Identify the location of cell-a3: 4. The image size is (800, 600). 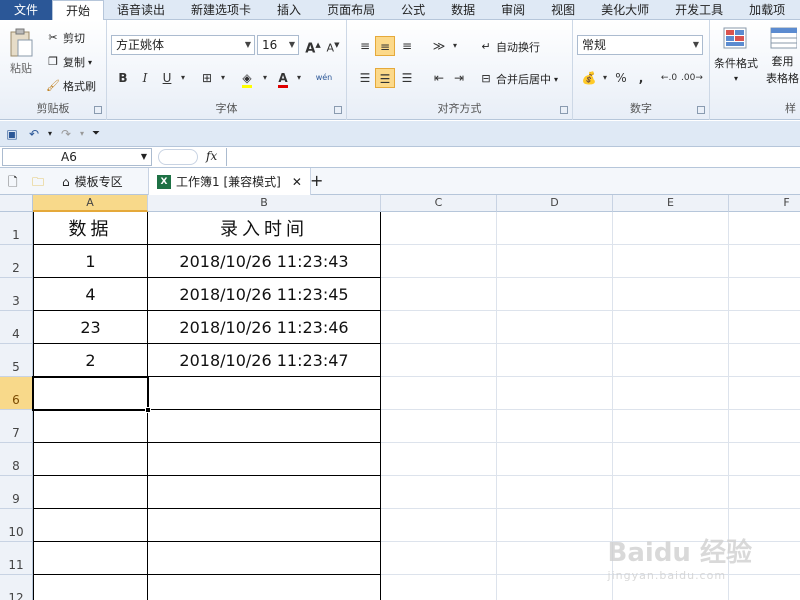
(90, 294).